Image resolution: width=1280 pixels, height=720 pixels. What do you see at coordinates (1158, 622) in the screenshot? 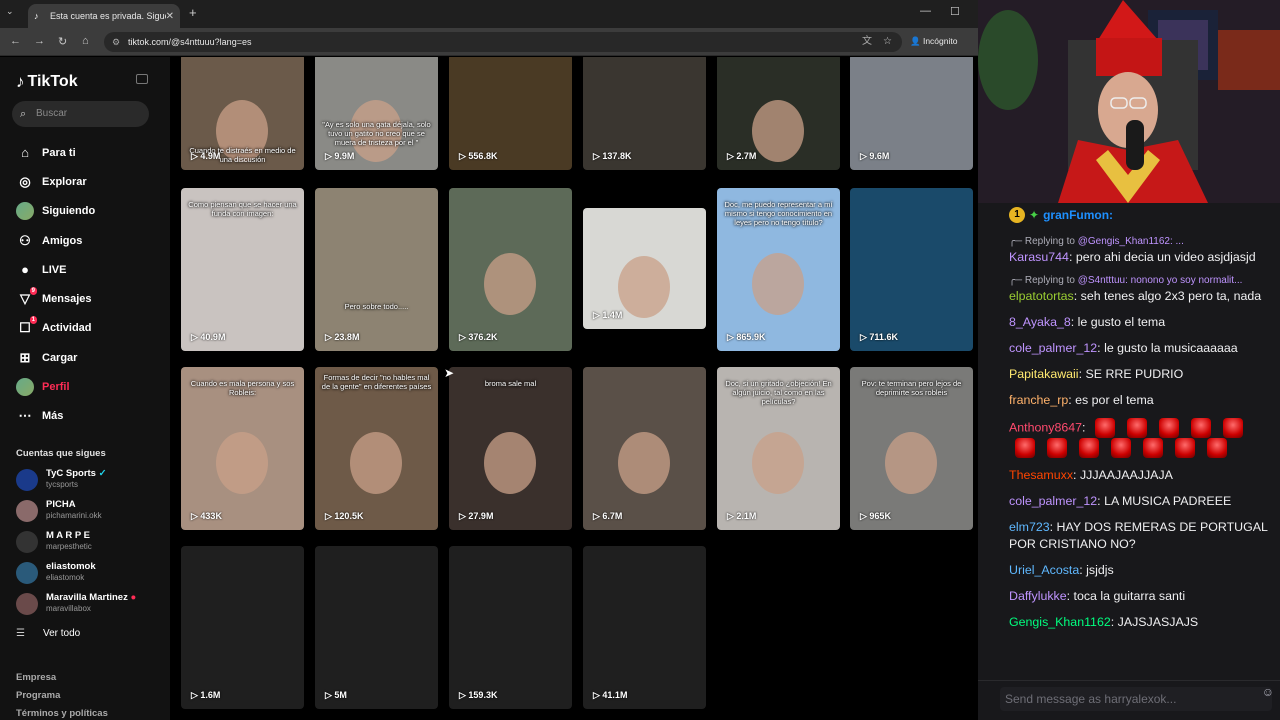
I see `chat-text: JAJSJASJAJS` at bounding box center [1158, 622].